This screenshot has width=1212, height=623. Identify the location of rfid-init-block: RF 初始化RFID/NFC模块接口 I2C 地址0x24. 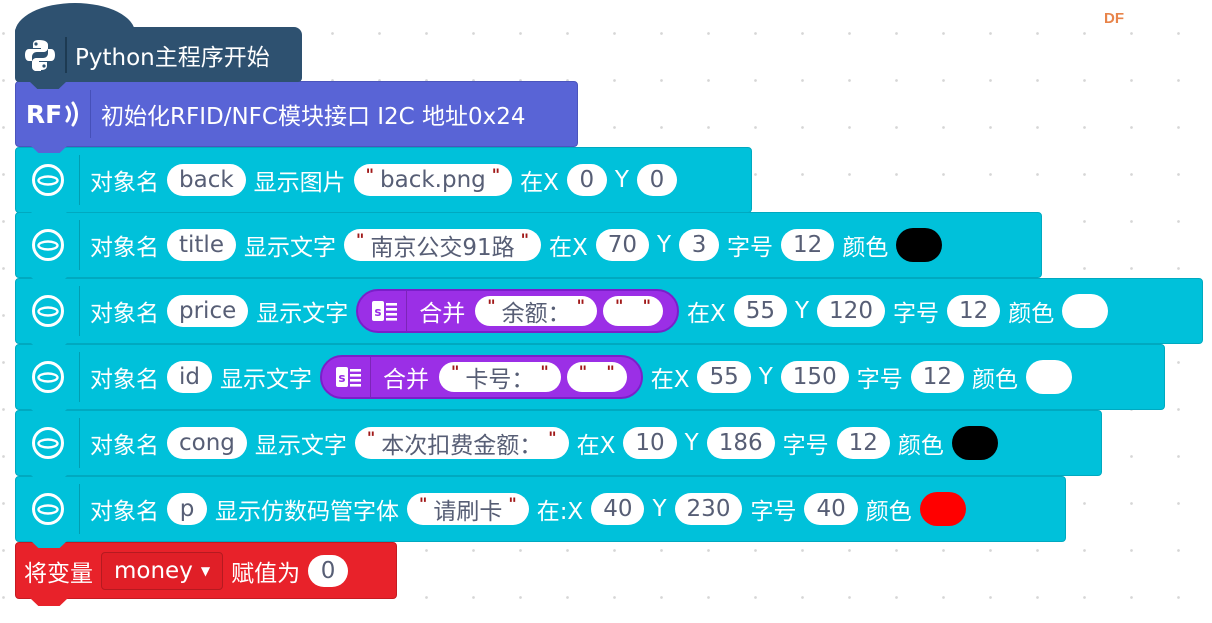
(296, 117).